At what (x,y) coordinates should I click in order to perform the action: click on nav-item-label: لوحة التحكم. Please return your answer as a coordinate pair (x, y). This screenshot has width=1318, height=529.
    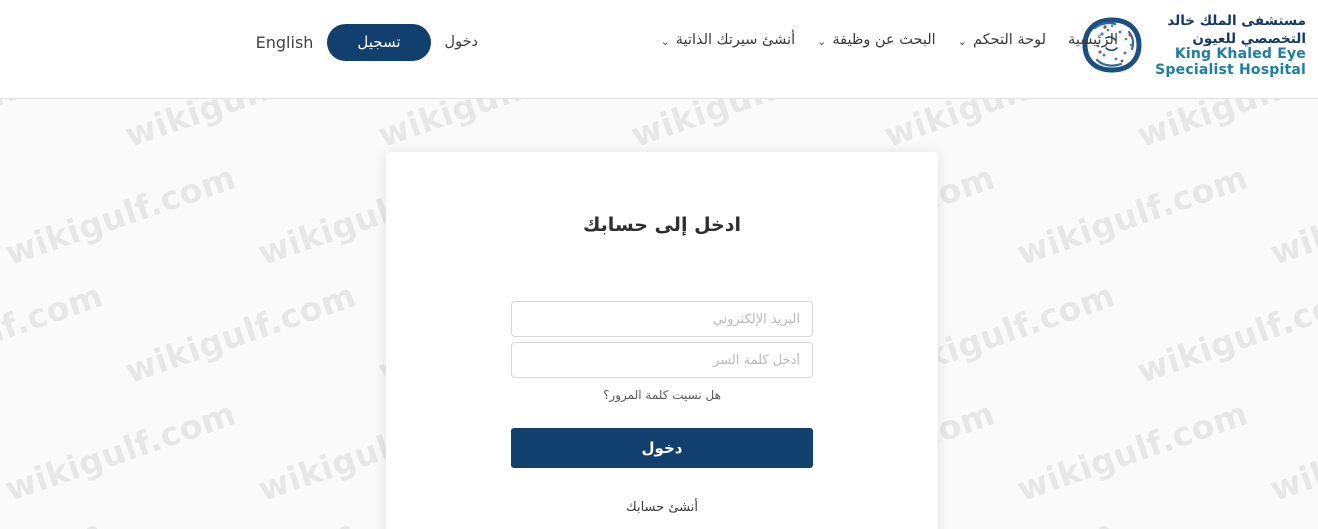
    Looking at the image, I should click on (1009, 40).